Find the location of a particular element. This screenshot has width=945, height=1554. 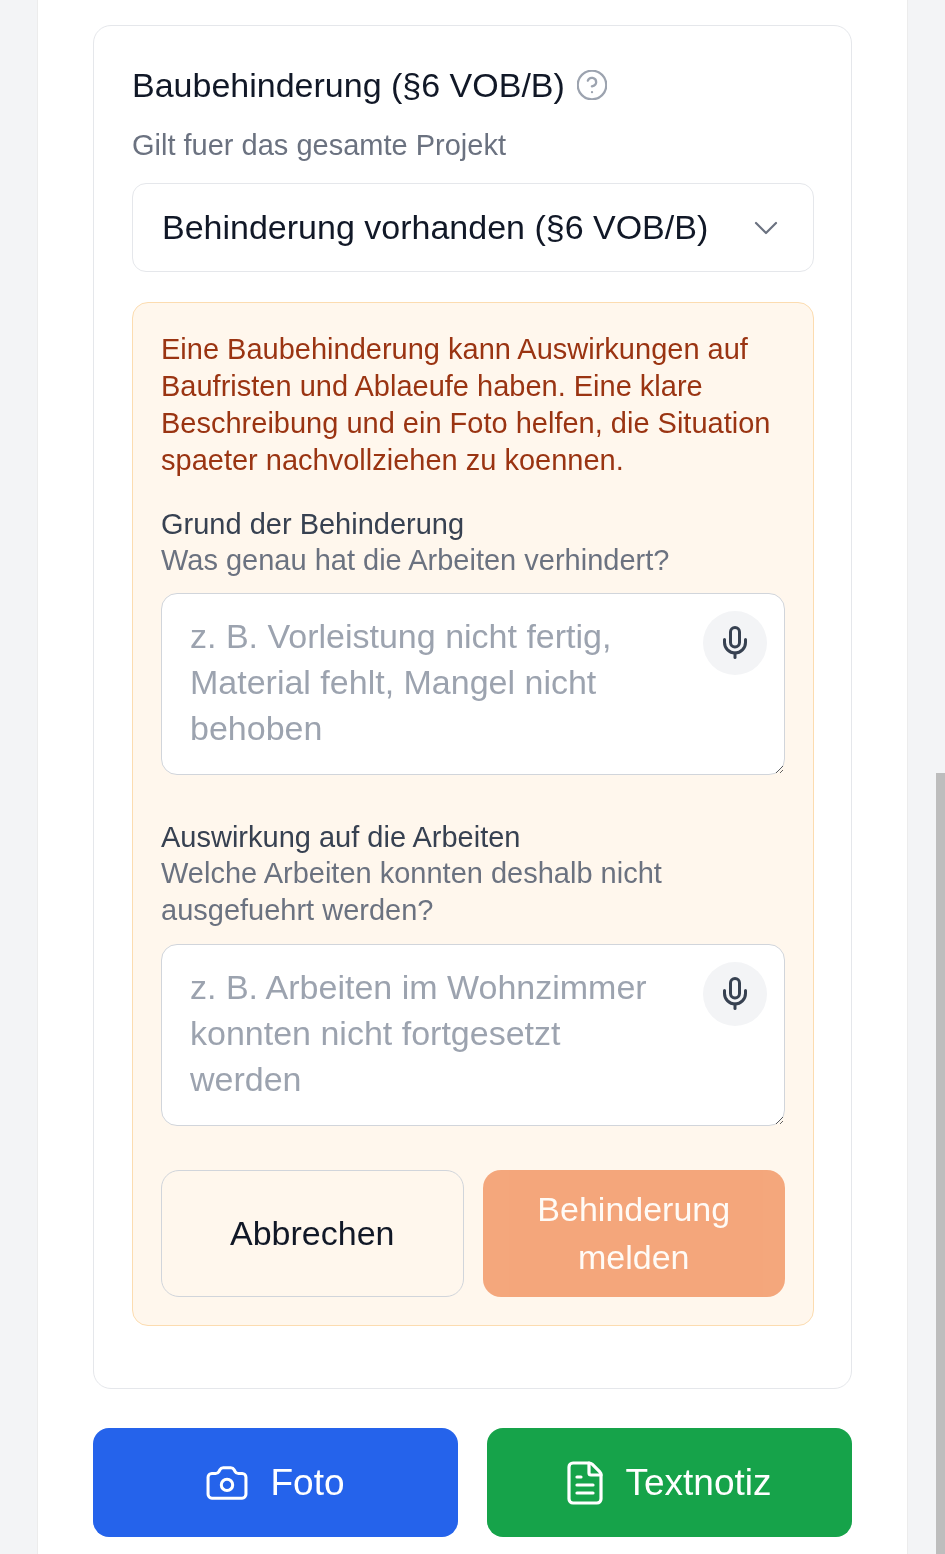

photo-button: Foto is located at coordinates (275, 1482).